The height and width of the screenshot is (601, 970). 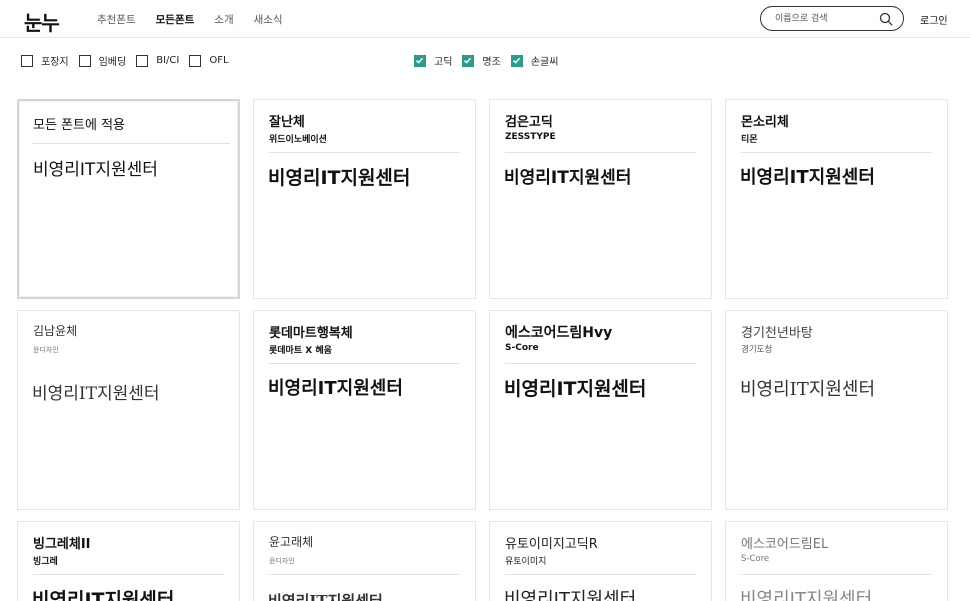 What do you see at coordinates (223, 19) in the screenshot?
I see `nav-about: 소개` at bounding box center [223, 19].